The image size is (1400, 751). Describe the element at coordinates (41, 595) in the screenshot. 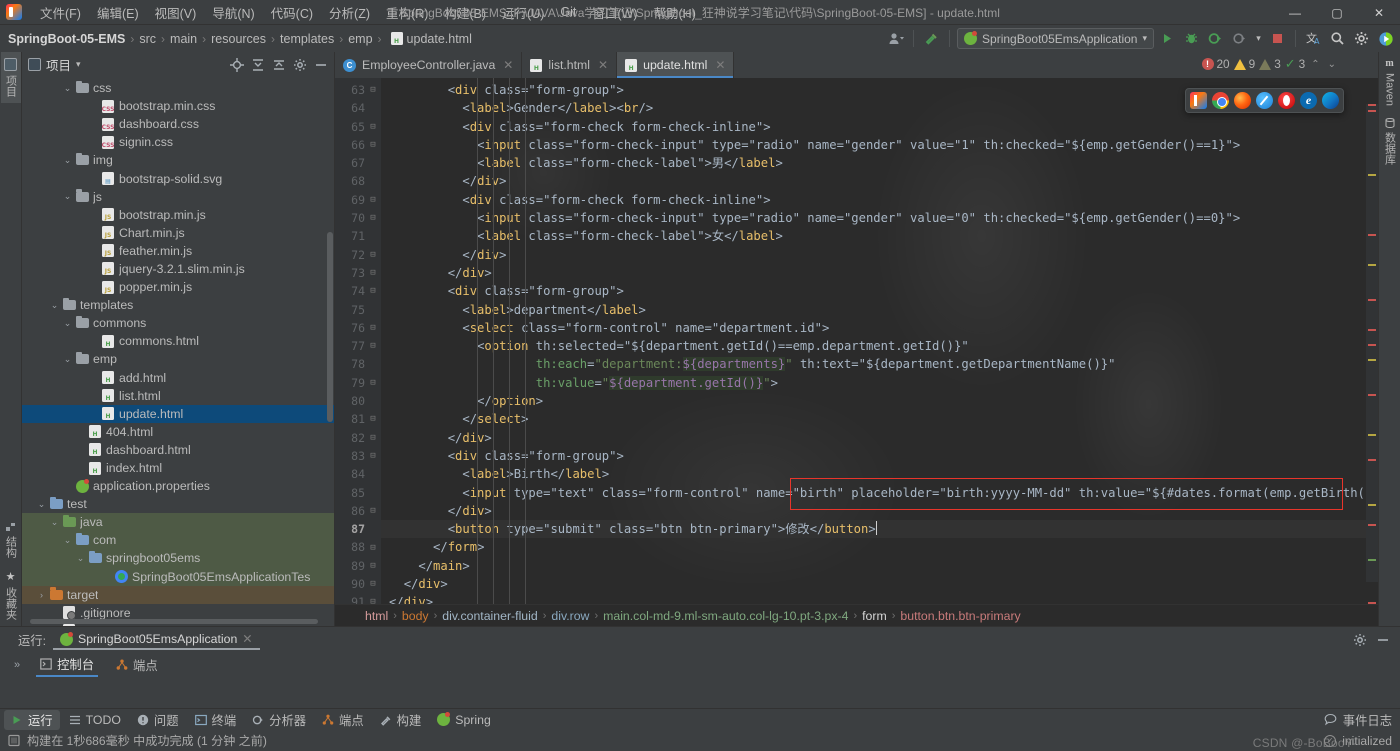

I see `tree-expand-arrow-icon: ›` at that location.